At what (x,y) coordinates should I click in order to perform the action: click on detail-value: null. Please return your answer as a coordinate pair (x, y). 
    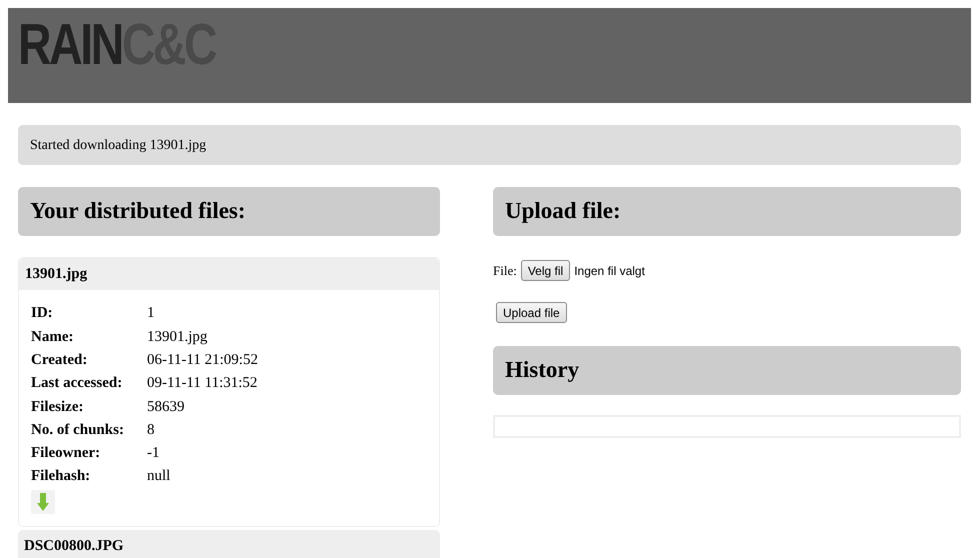
    Looking at the image, I should click on (158, 476).